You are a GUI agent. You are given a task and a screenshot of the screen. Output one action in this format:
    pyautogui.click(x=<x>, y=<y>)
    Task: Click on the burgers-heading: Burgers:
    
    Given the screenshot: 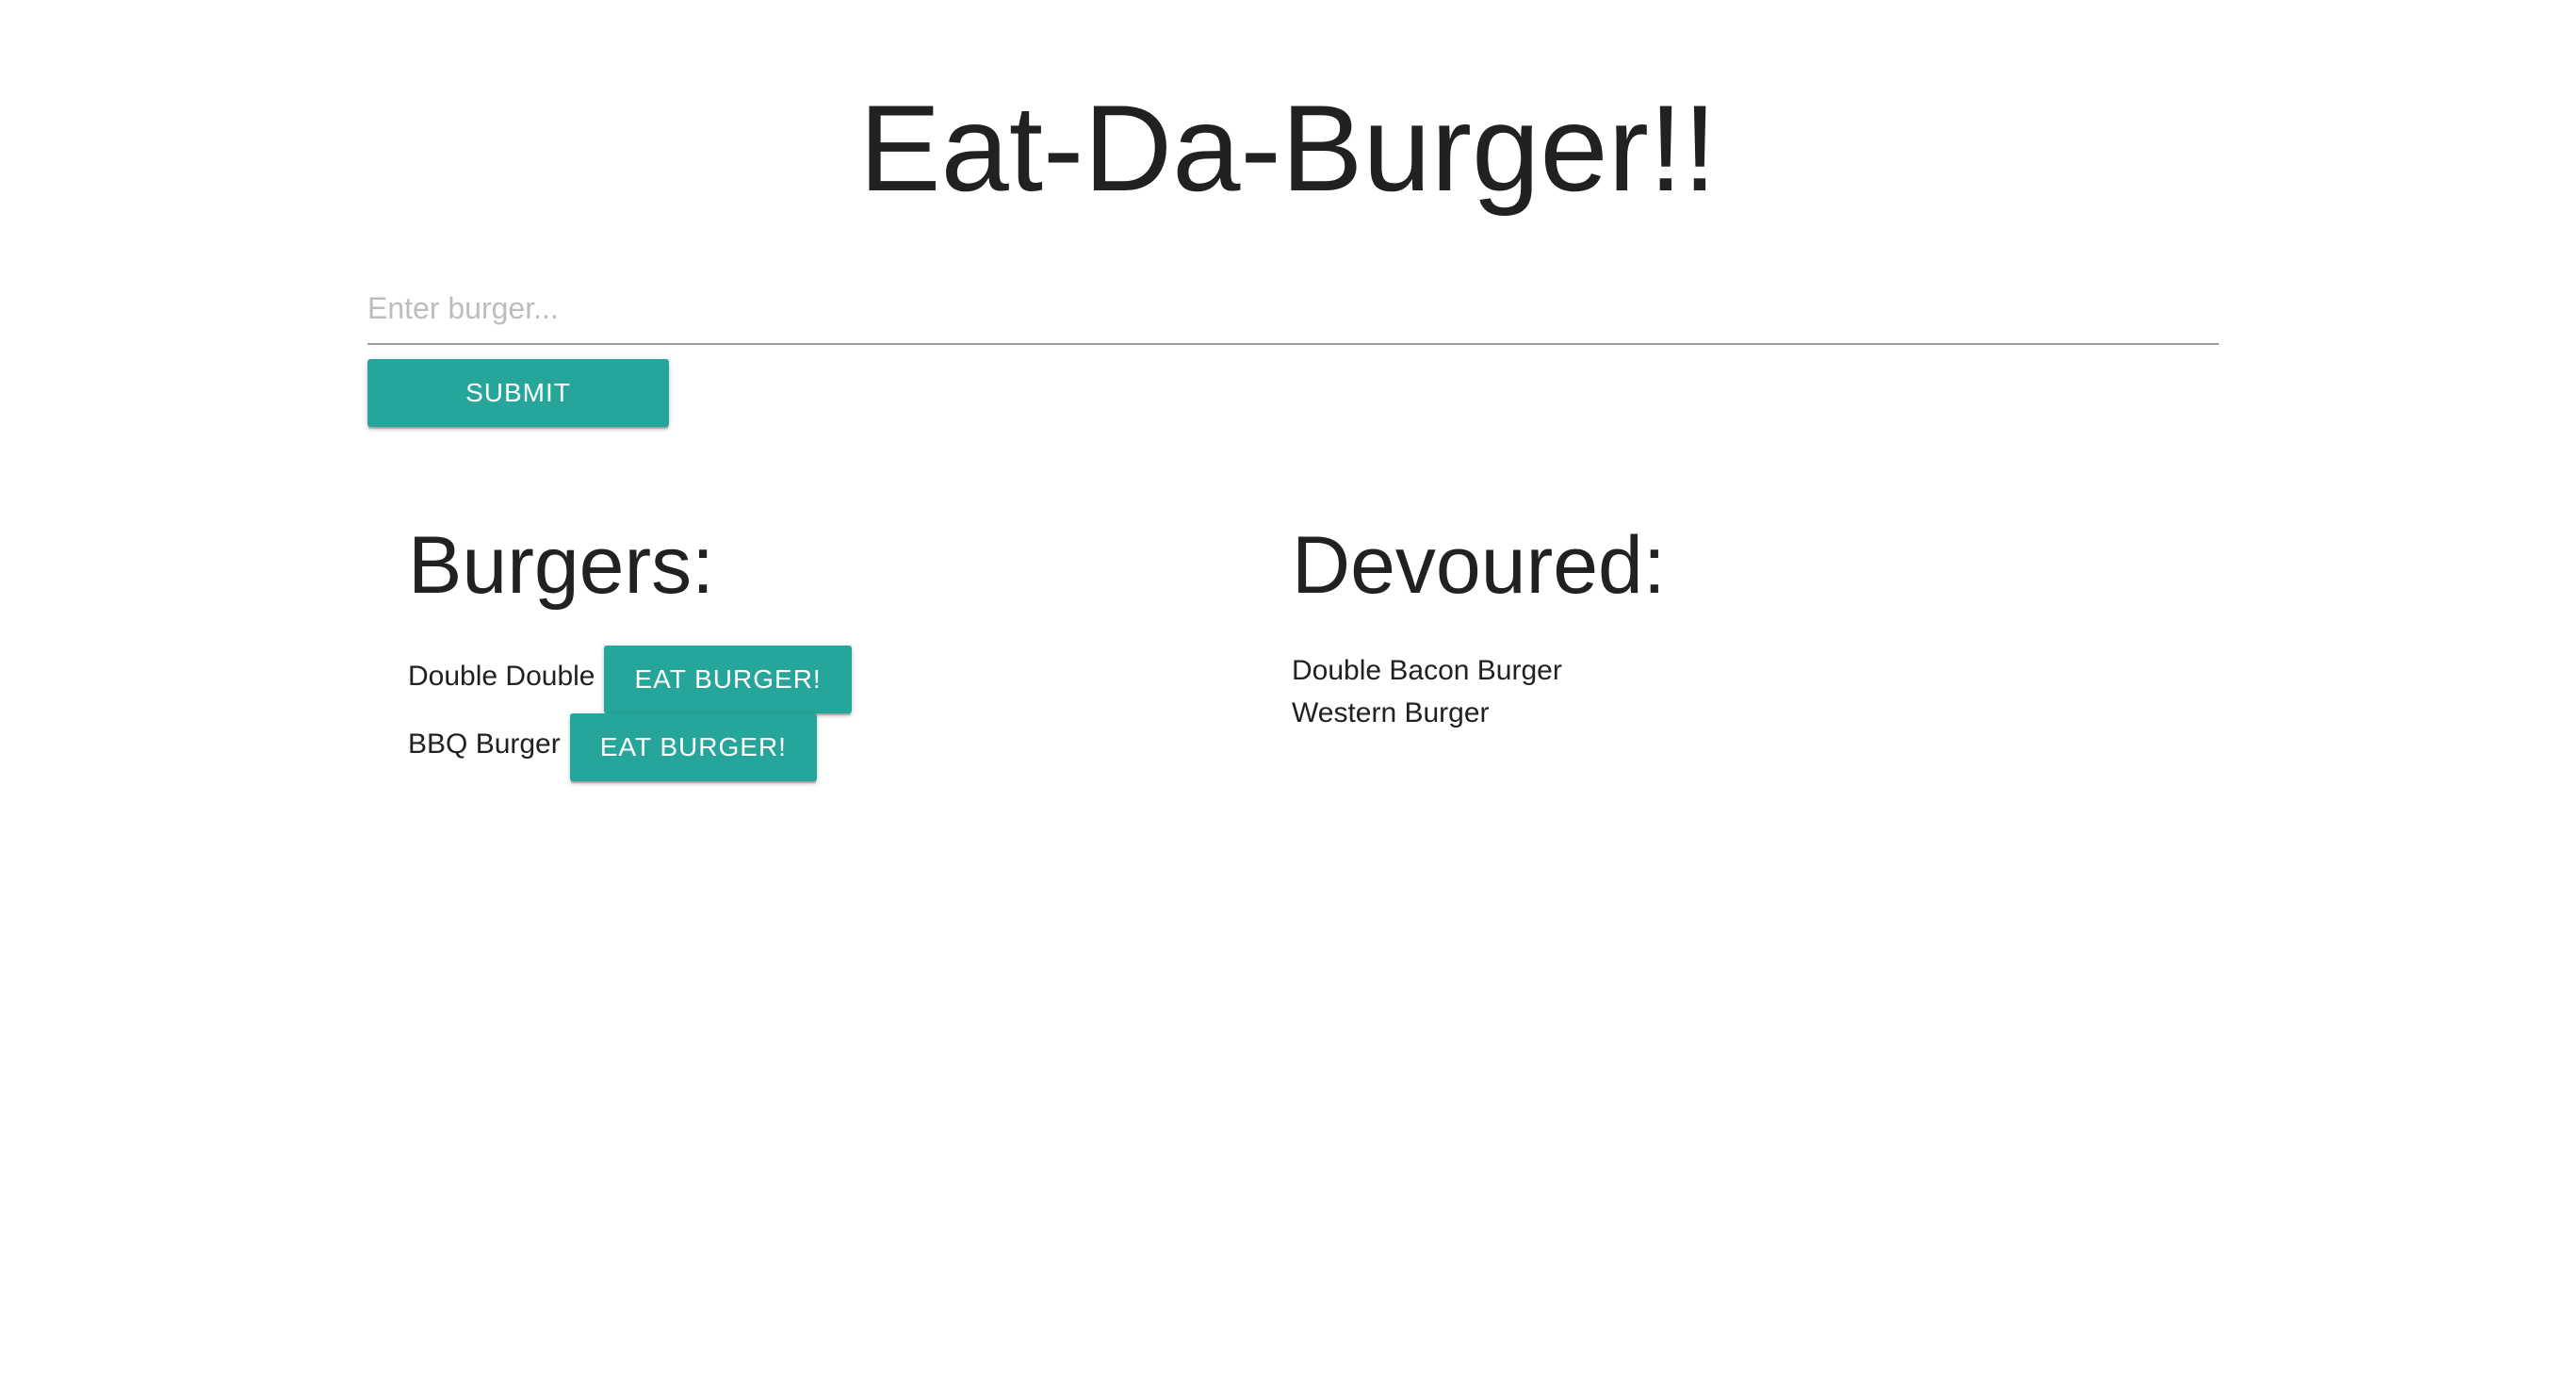 What is the action you would take?
    pyautogui.click(x=561, y=565)
    